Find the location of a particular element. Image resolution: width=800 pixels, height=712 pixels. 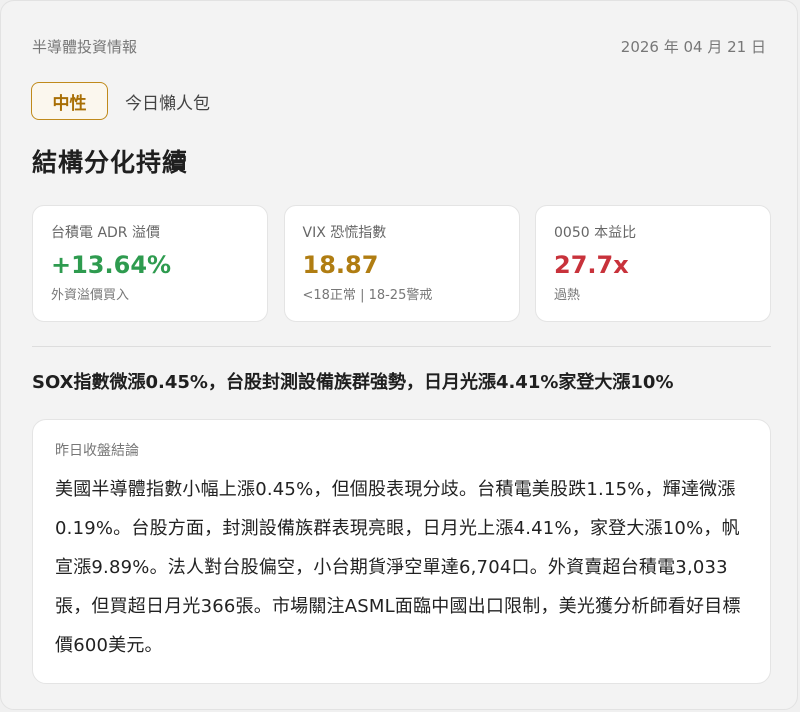

metric-value: 27.7x is located at coordinates (591, 265).